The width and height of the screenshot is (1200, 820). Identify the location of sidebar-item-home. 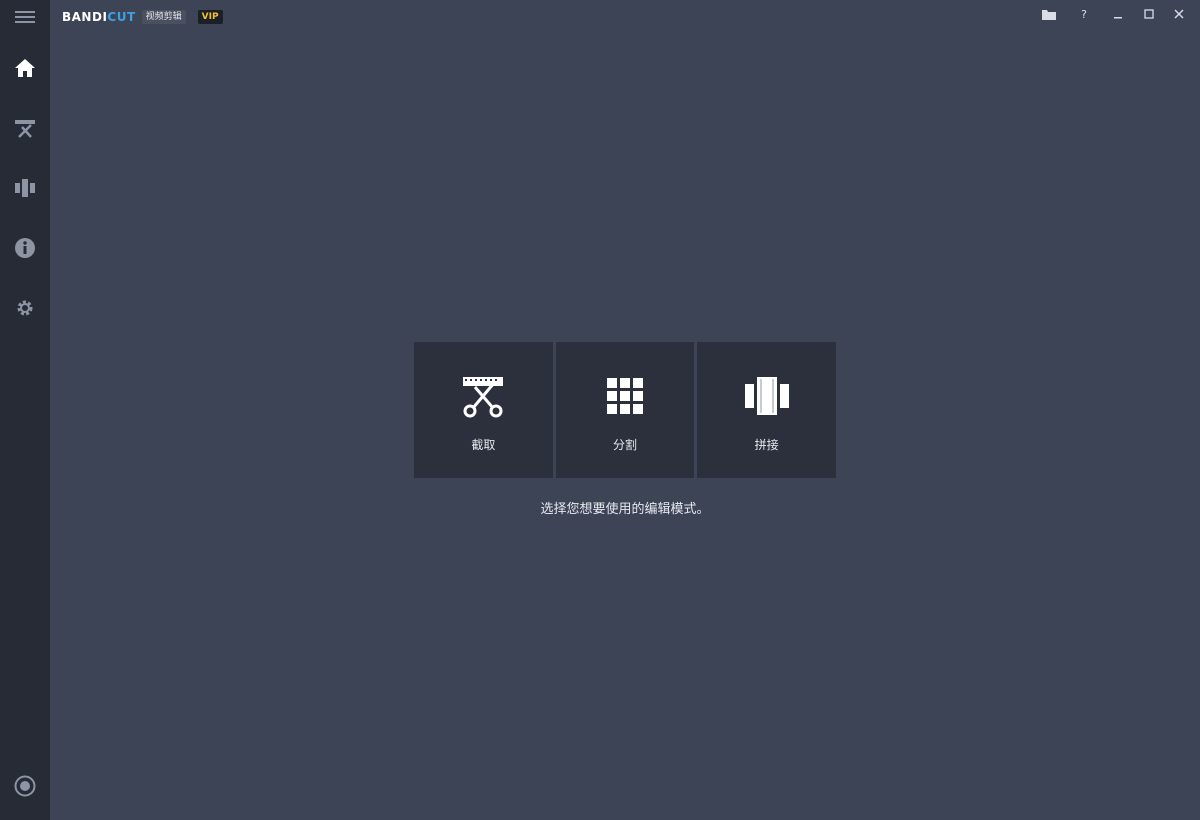
(25, 68).